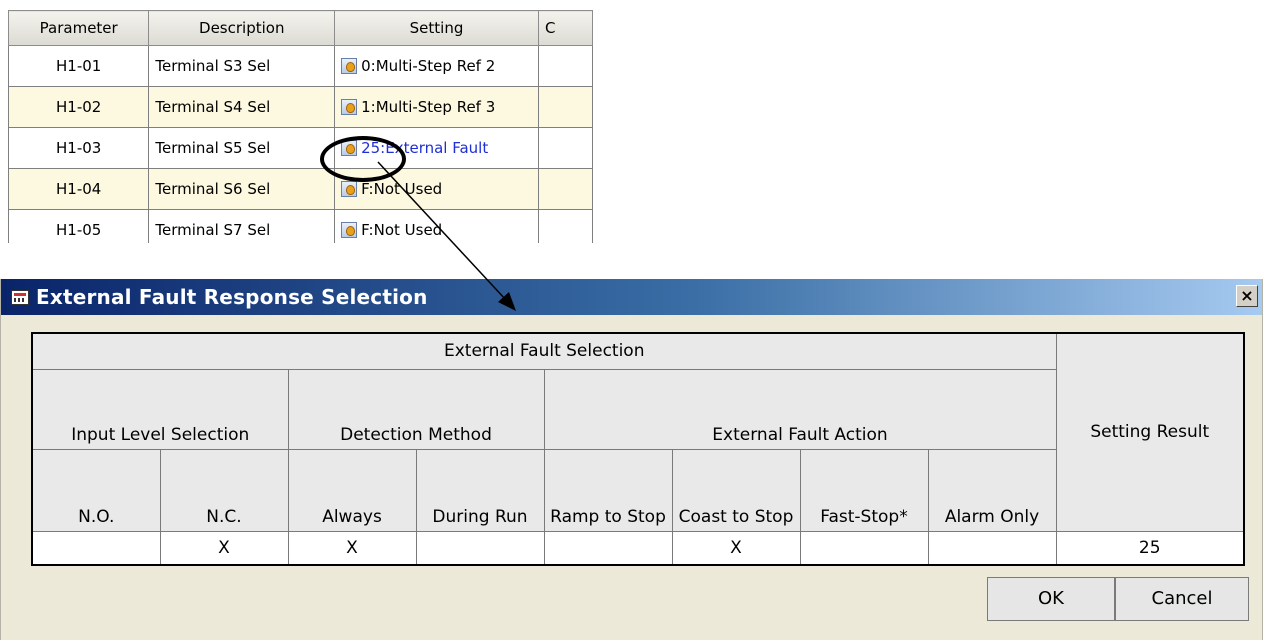  What do you see at coordinates (79, 107) in the screenshot?
I see `parameter-cell: H1-02` at bounding box center [79, 107].